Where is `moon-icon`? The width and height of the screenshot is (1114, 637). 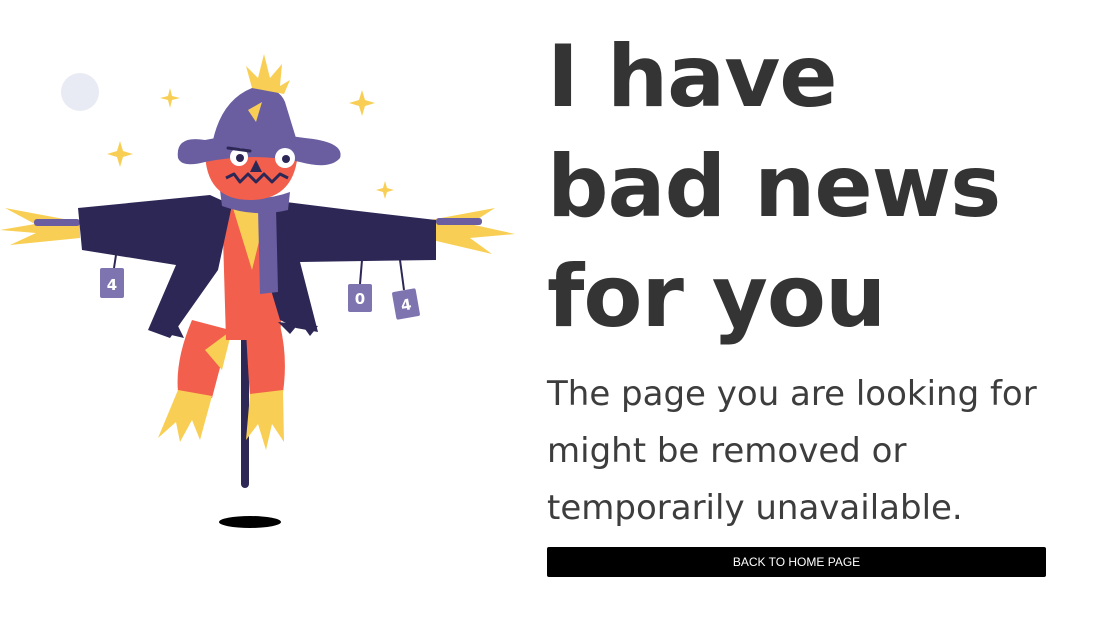
moon-icon is located at coordinates (80, 92).